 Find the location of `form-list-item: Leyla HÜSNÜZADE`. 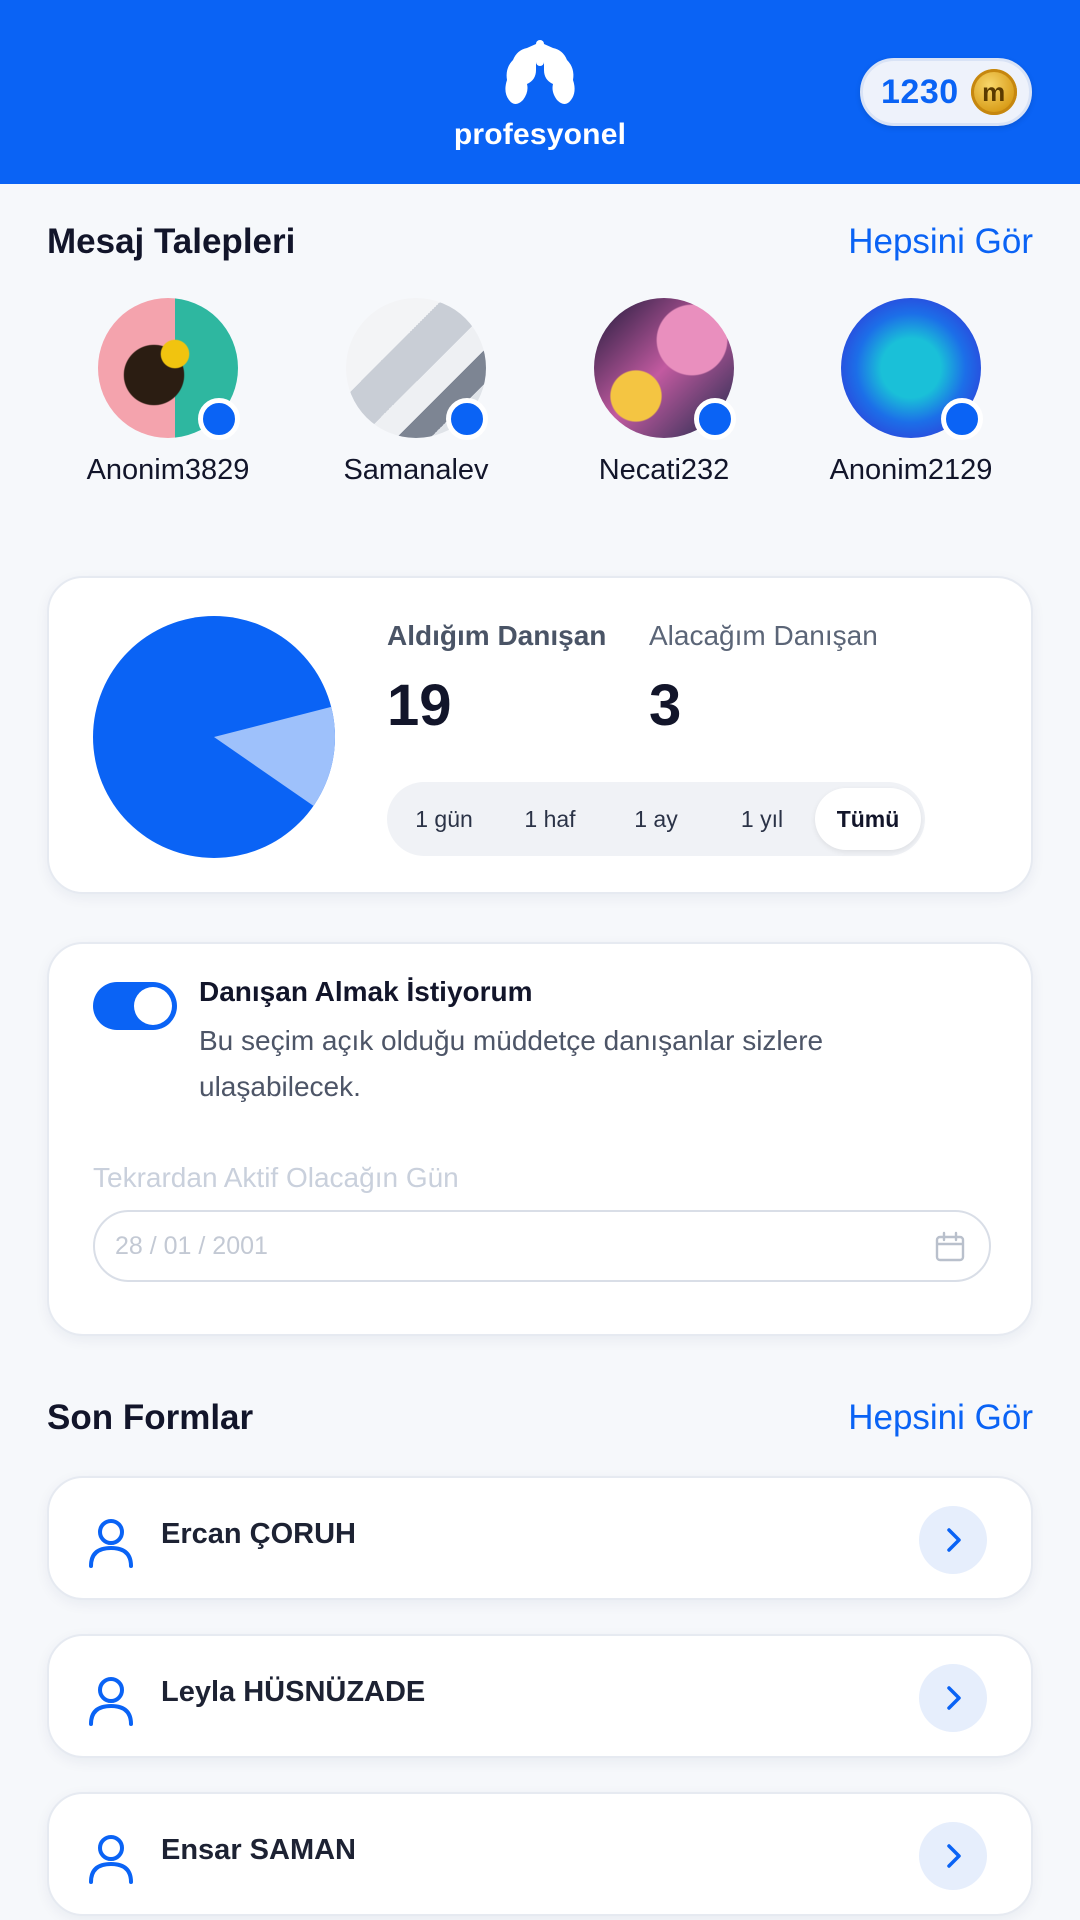

form-list-item: Leyla HÜSNÜZADE is located at coordinates (540, 1696).